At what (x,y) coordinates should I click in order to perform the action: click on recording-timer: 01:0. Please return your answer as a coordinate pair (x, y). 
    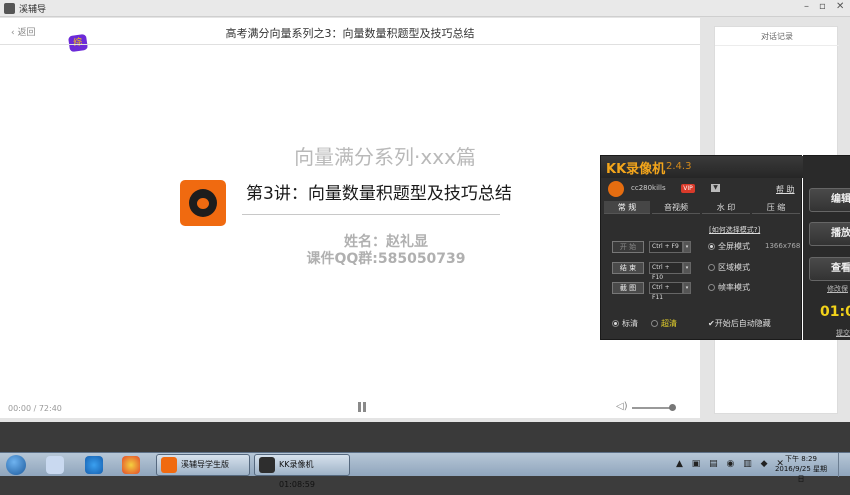
    Looking at the image, I should click on (835, 312).